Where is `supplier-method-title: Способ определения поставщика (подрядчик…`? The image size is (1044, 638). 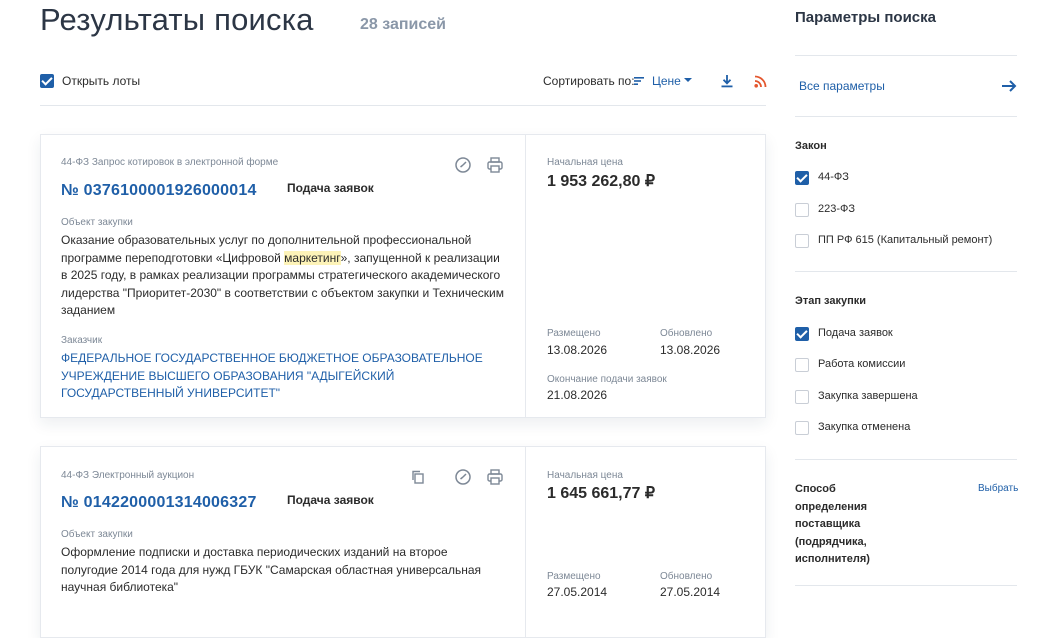
supplier-method-title: Способ определения поставщика (подрядчик… is located at coordinates (832, 524).